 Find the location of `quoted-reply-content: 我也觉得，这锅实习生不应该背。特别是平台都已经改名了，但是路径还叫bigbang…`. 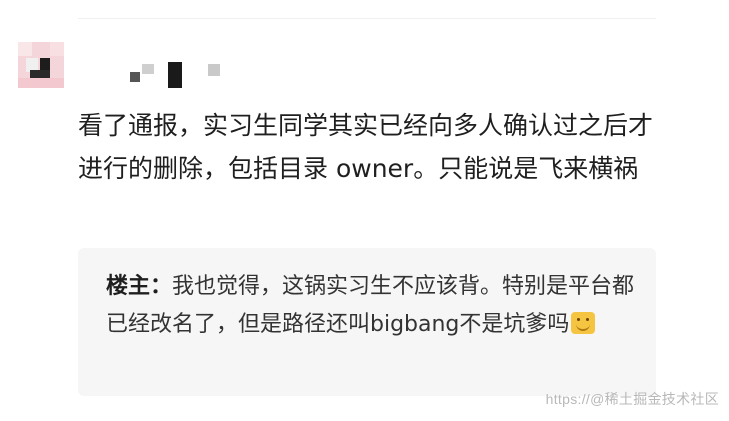

quoted-reply-content: 我也觉得，这锅实习生不应该背。特别是平台都已经改名了，但是路径还叫bigbang… is located at coordinates (370, 305).